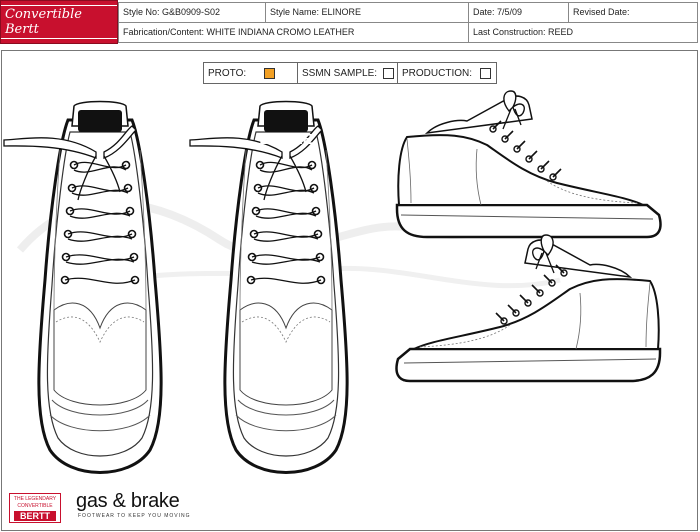 This screenshot has width=700, height=532. Describe the element at coordinates (528, 164) in the screenshot. I see `side-view-right-shoe` at that location.